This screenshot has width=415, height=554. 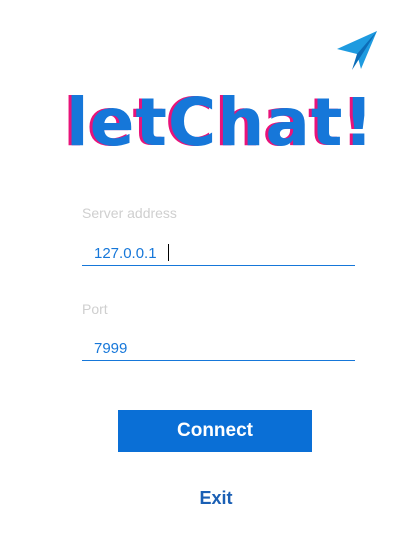 I want to click on port-label: Port, so click(x=95, y=309).